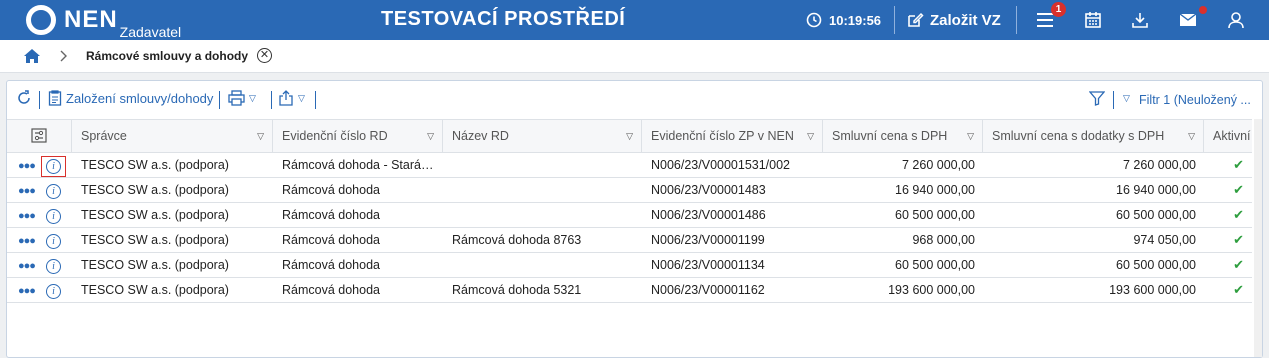 This screenshot has height=358, width=1269. What do you see at coordinates (708, 240) in the screenshot?
I see `cell-evidencni-cislo-zp: N006/23/V00001199` at bounding box center [708, 240].